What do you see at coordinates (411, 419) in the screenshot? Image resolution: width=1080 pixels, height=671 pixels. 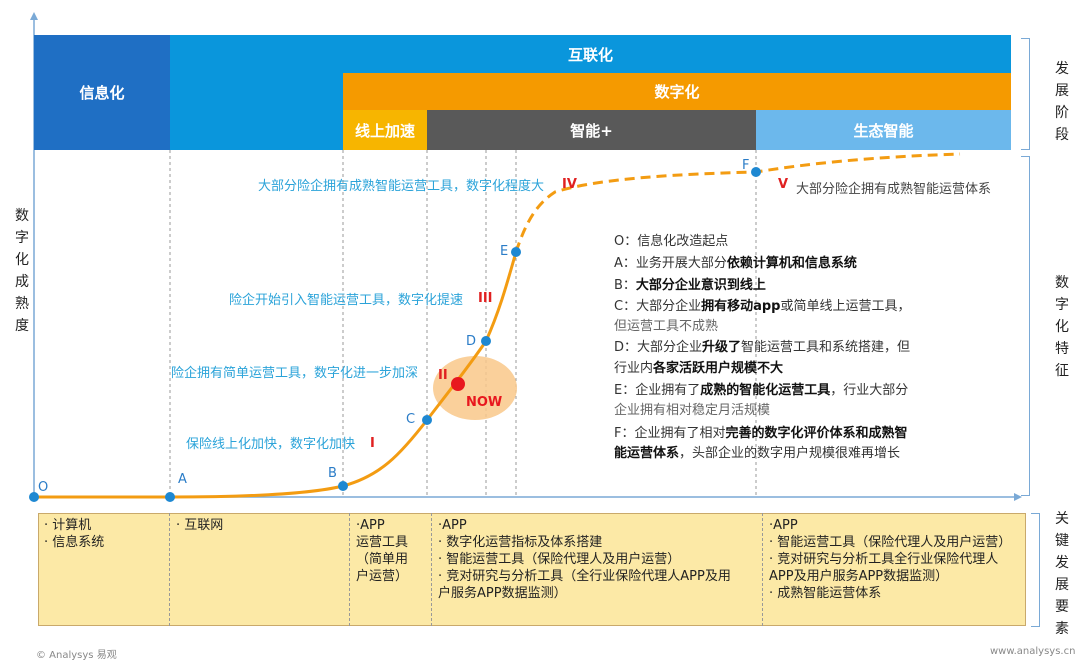 I see `point-c: C` at bounding box center [411, 419].